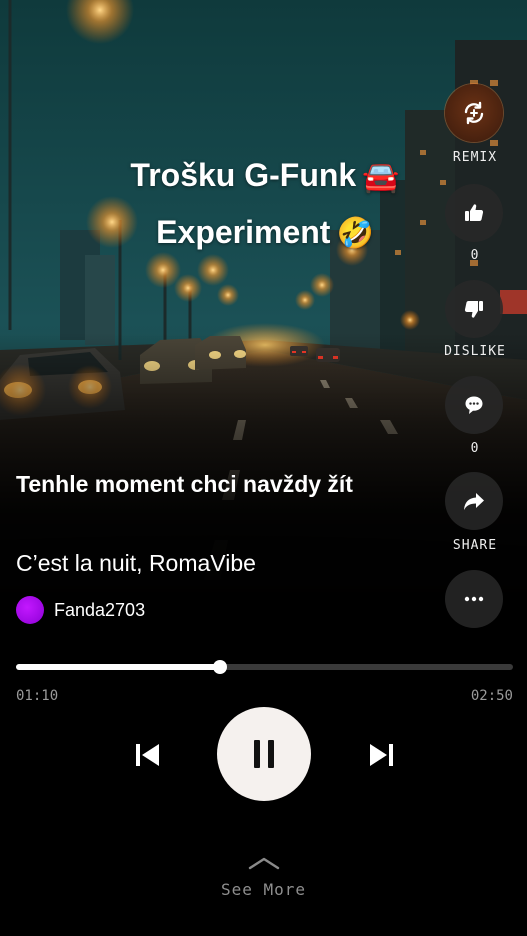  What do you see at coordinates (475, 448) in the screenshot?
I see `comment-count: 0` at bounding box center [475, 448].